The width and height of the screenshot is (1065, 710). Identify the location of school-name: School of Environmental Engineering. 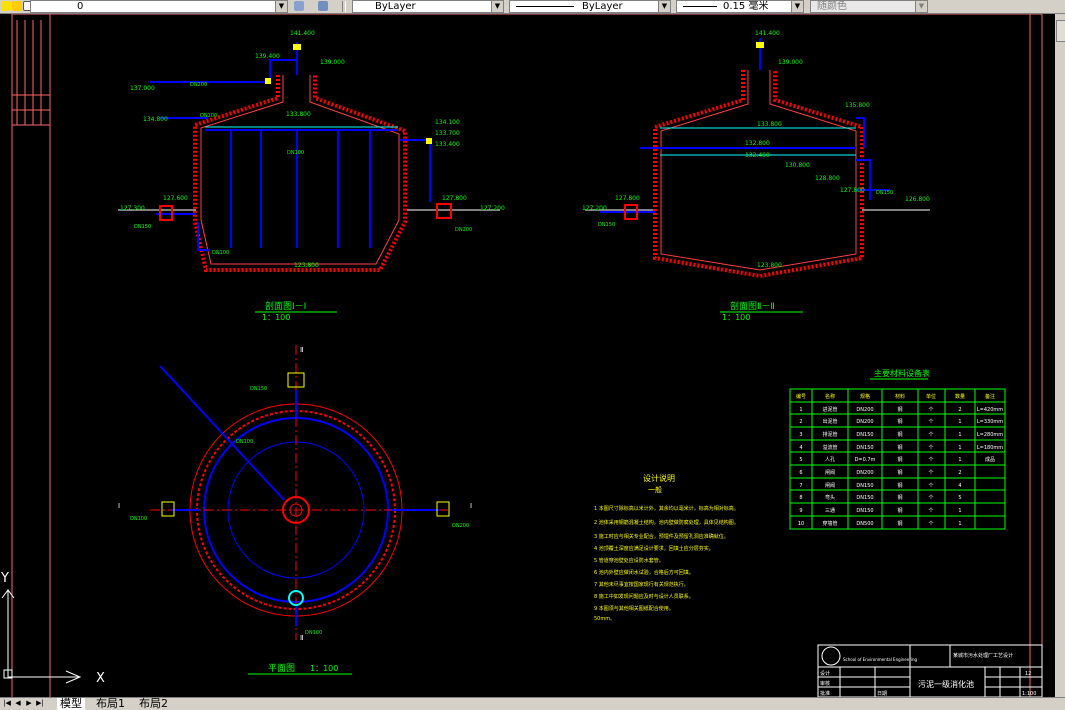
(880, 659).